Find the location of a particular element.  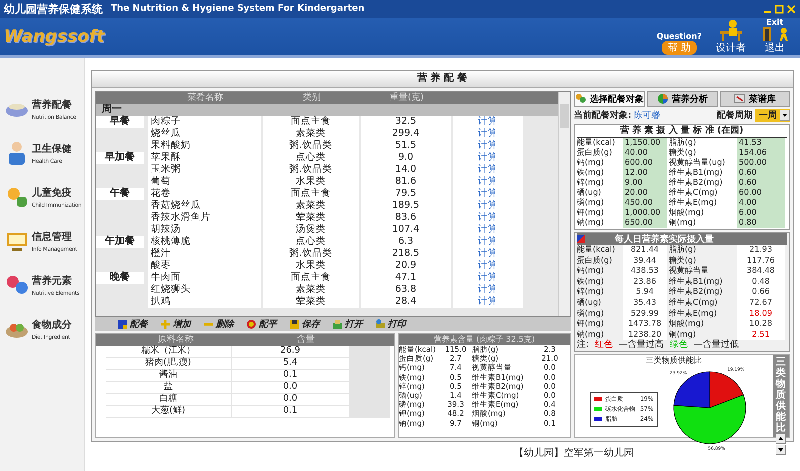

column-header: 含量 is located at coordinates (306, 340).